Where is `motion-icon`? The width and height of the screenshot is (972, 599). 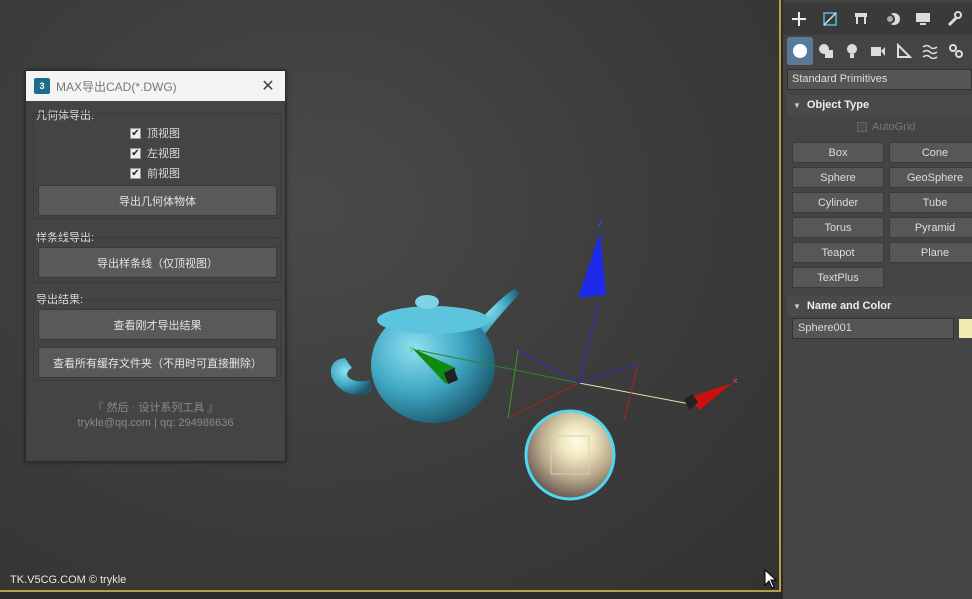
motion-icon is located at coordinates (891, 19).